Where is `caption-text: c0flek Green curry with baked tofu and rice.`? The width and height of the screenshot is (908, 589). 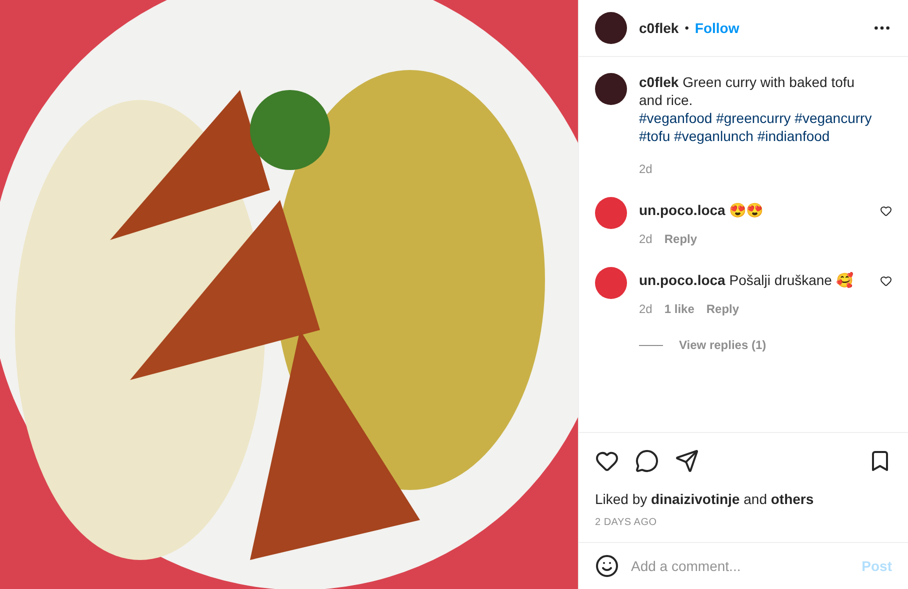
caption-text: c0flek Green curry with baked tofu and rice. is located at coordinates (747, 91).